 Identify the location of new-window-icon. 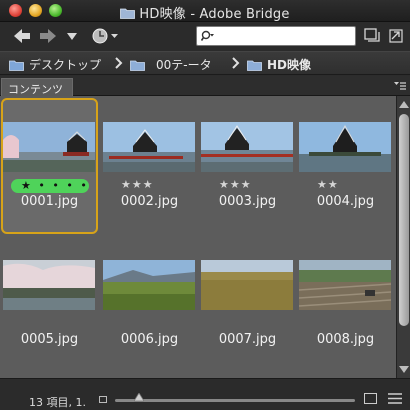
(372, 35).